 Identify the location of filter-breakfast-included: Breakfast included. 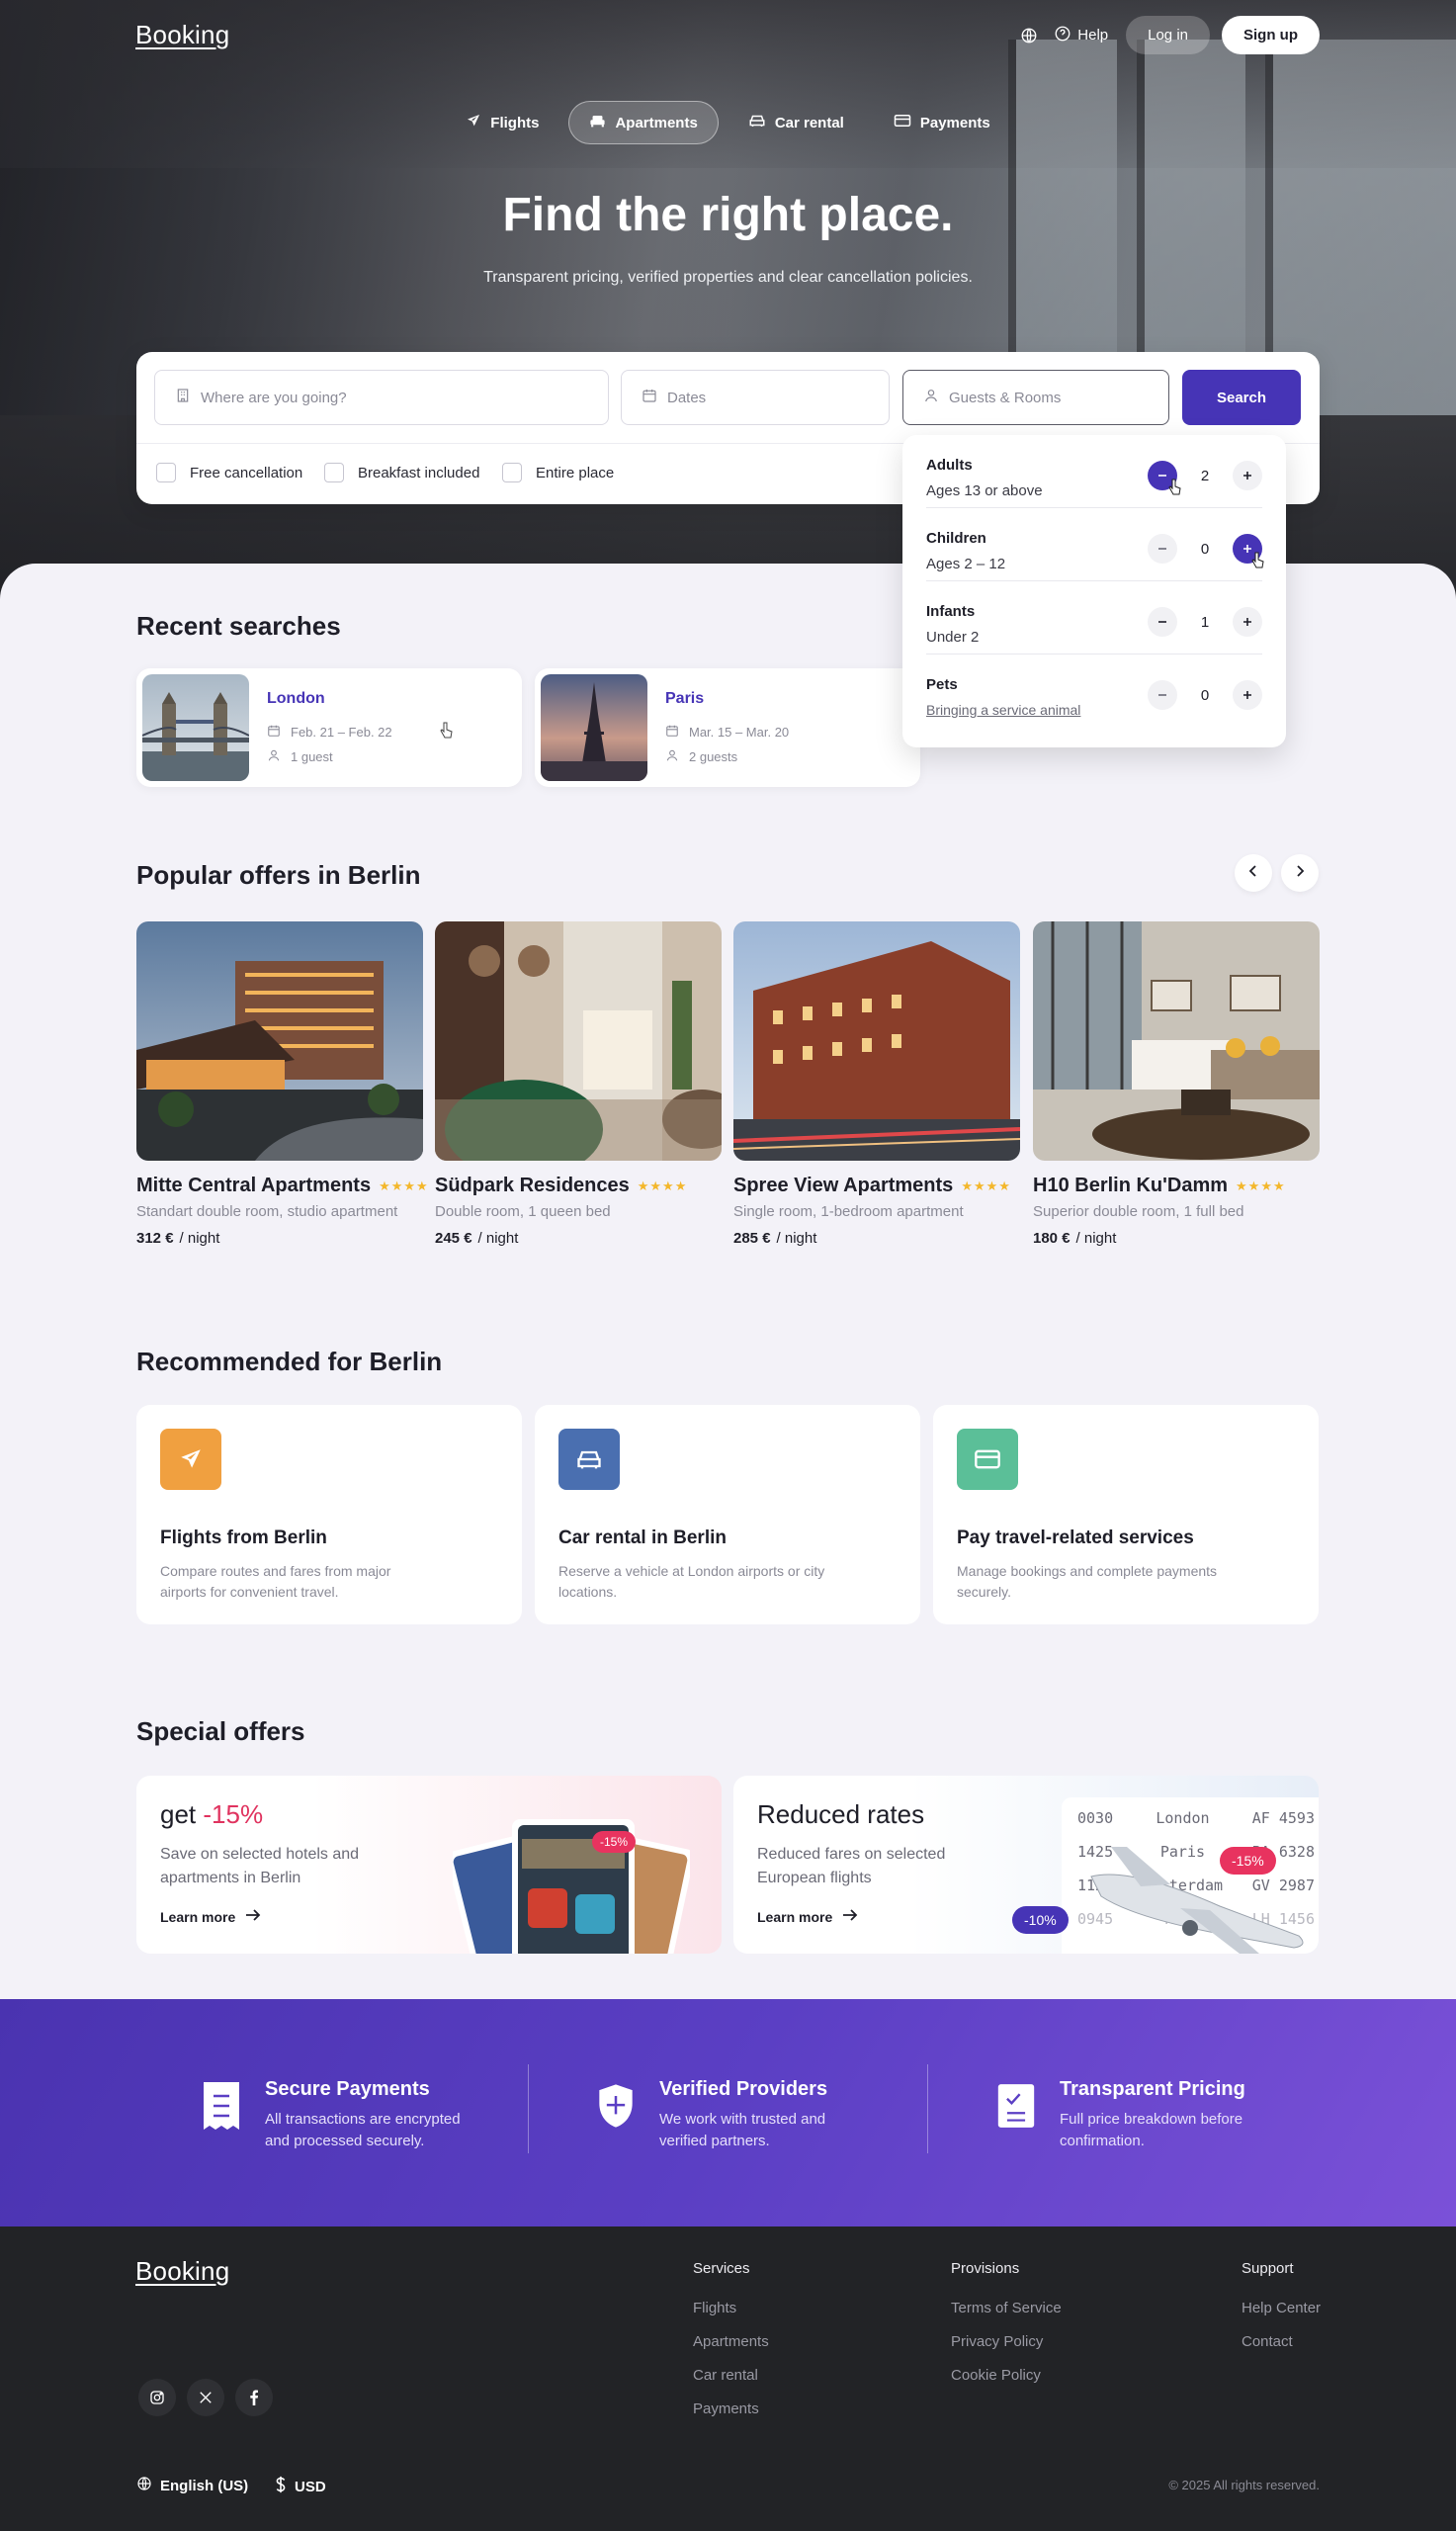
(401, 472).